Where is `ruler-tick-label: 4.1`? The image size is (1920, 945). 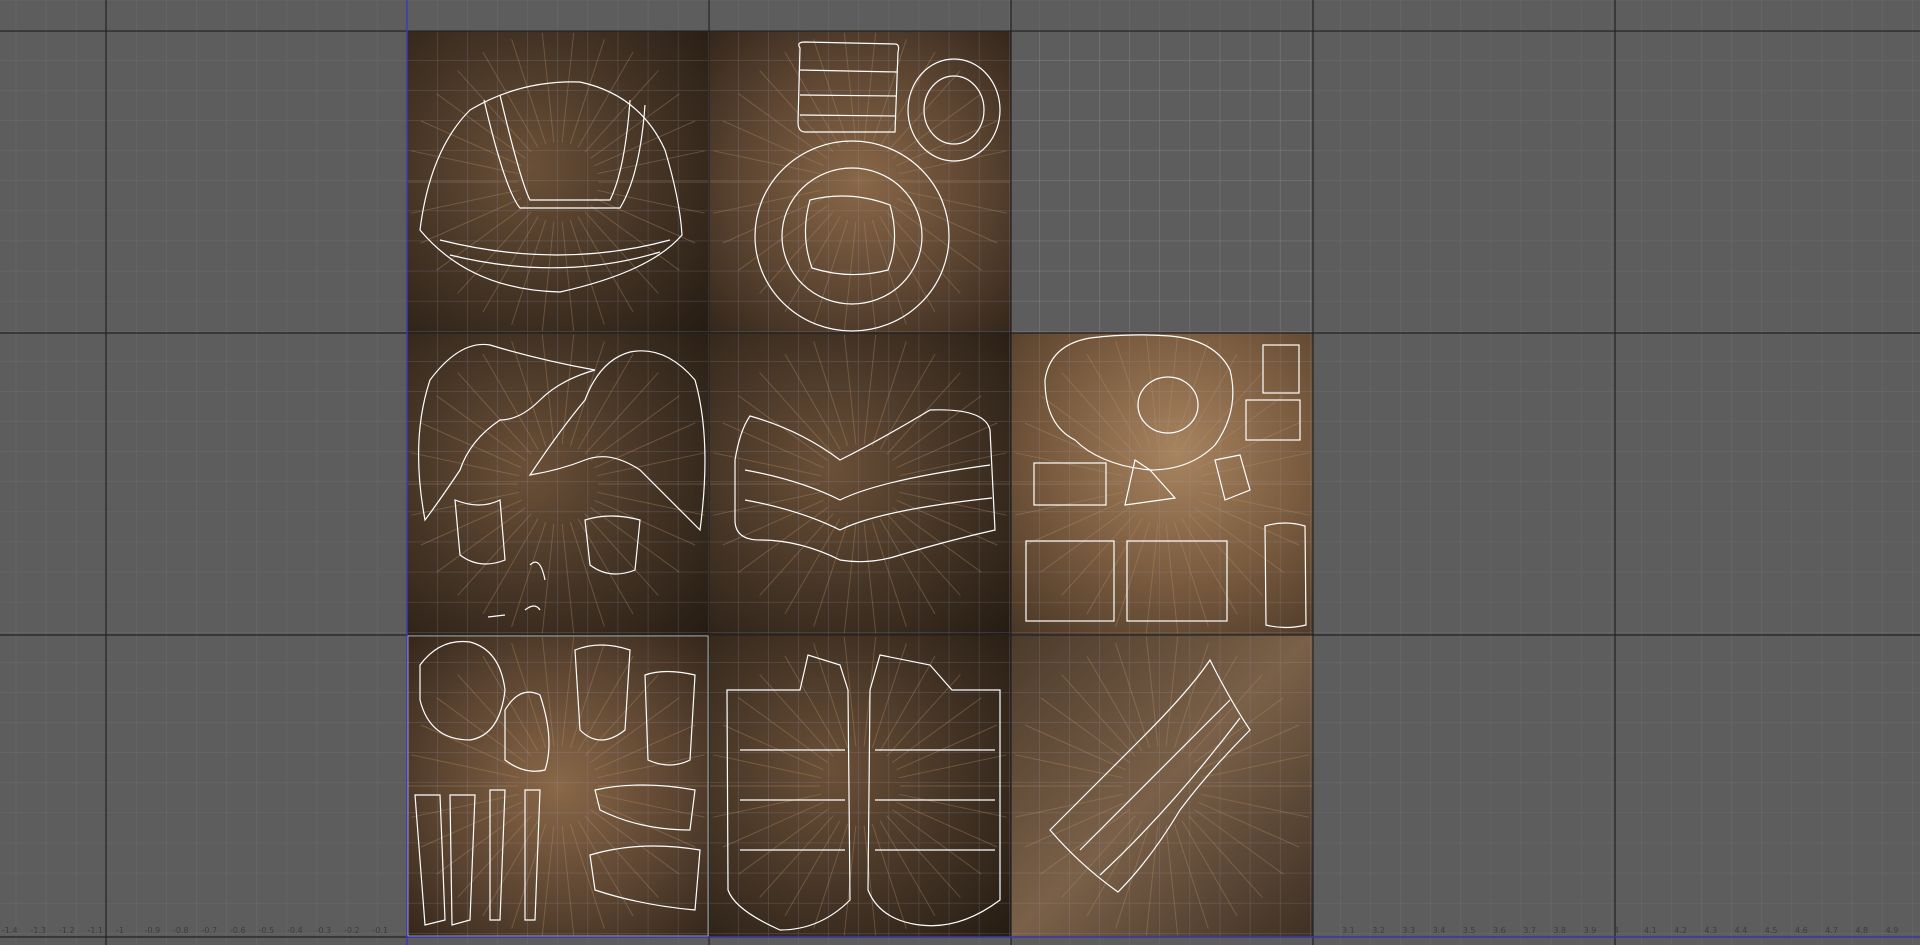 ruler-tick-label: 4.1 is located at coordinates (1650, 930).